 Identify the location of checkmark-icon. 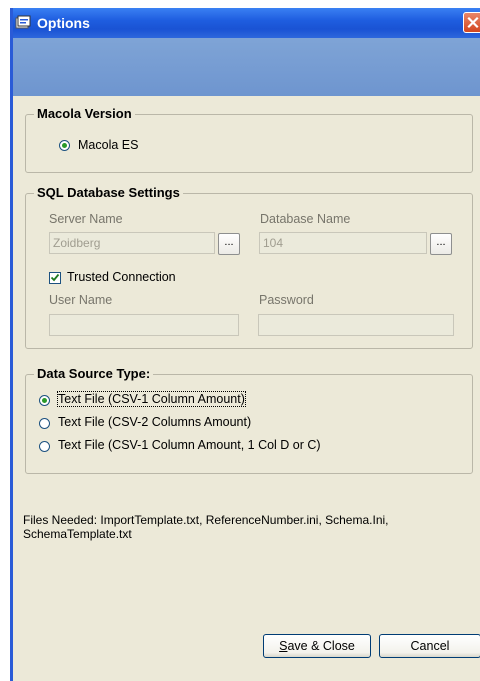
(55, 277).